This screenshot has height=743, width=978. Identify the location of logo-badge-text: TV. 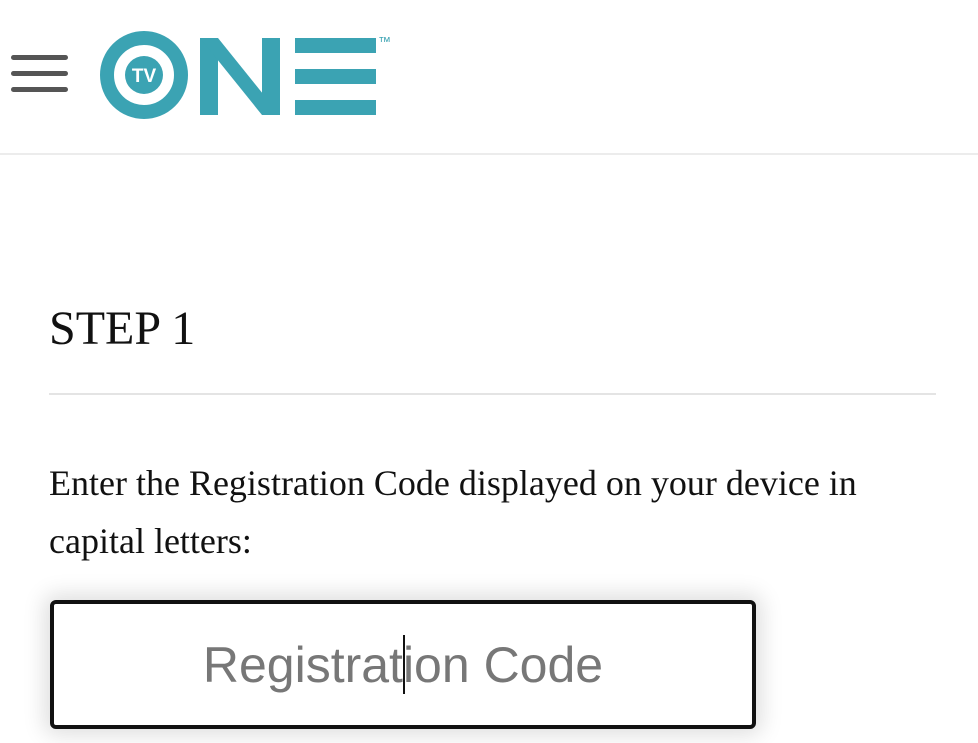
(144, 76).